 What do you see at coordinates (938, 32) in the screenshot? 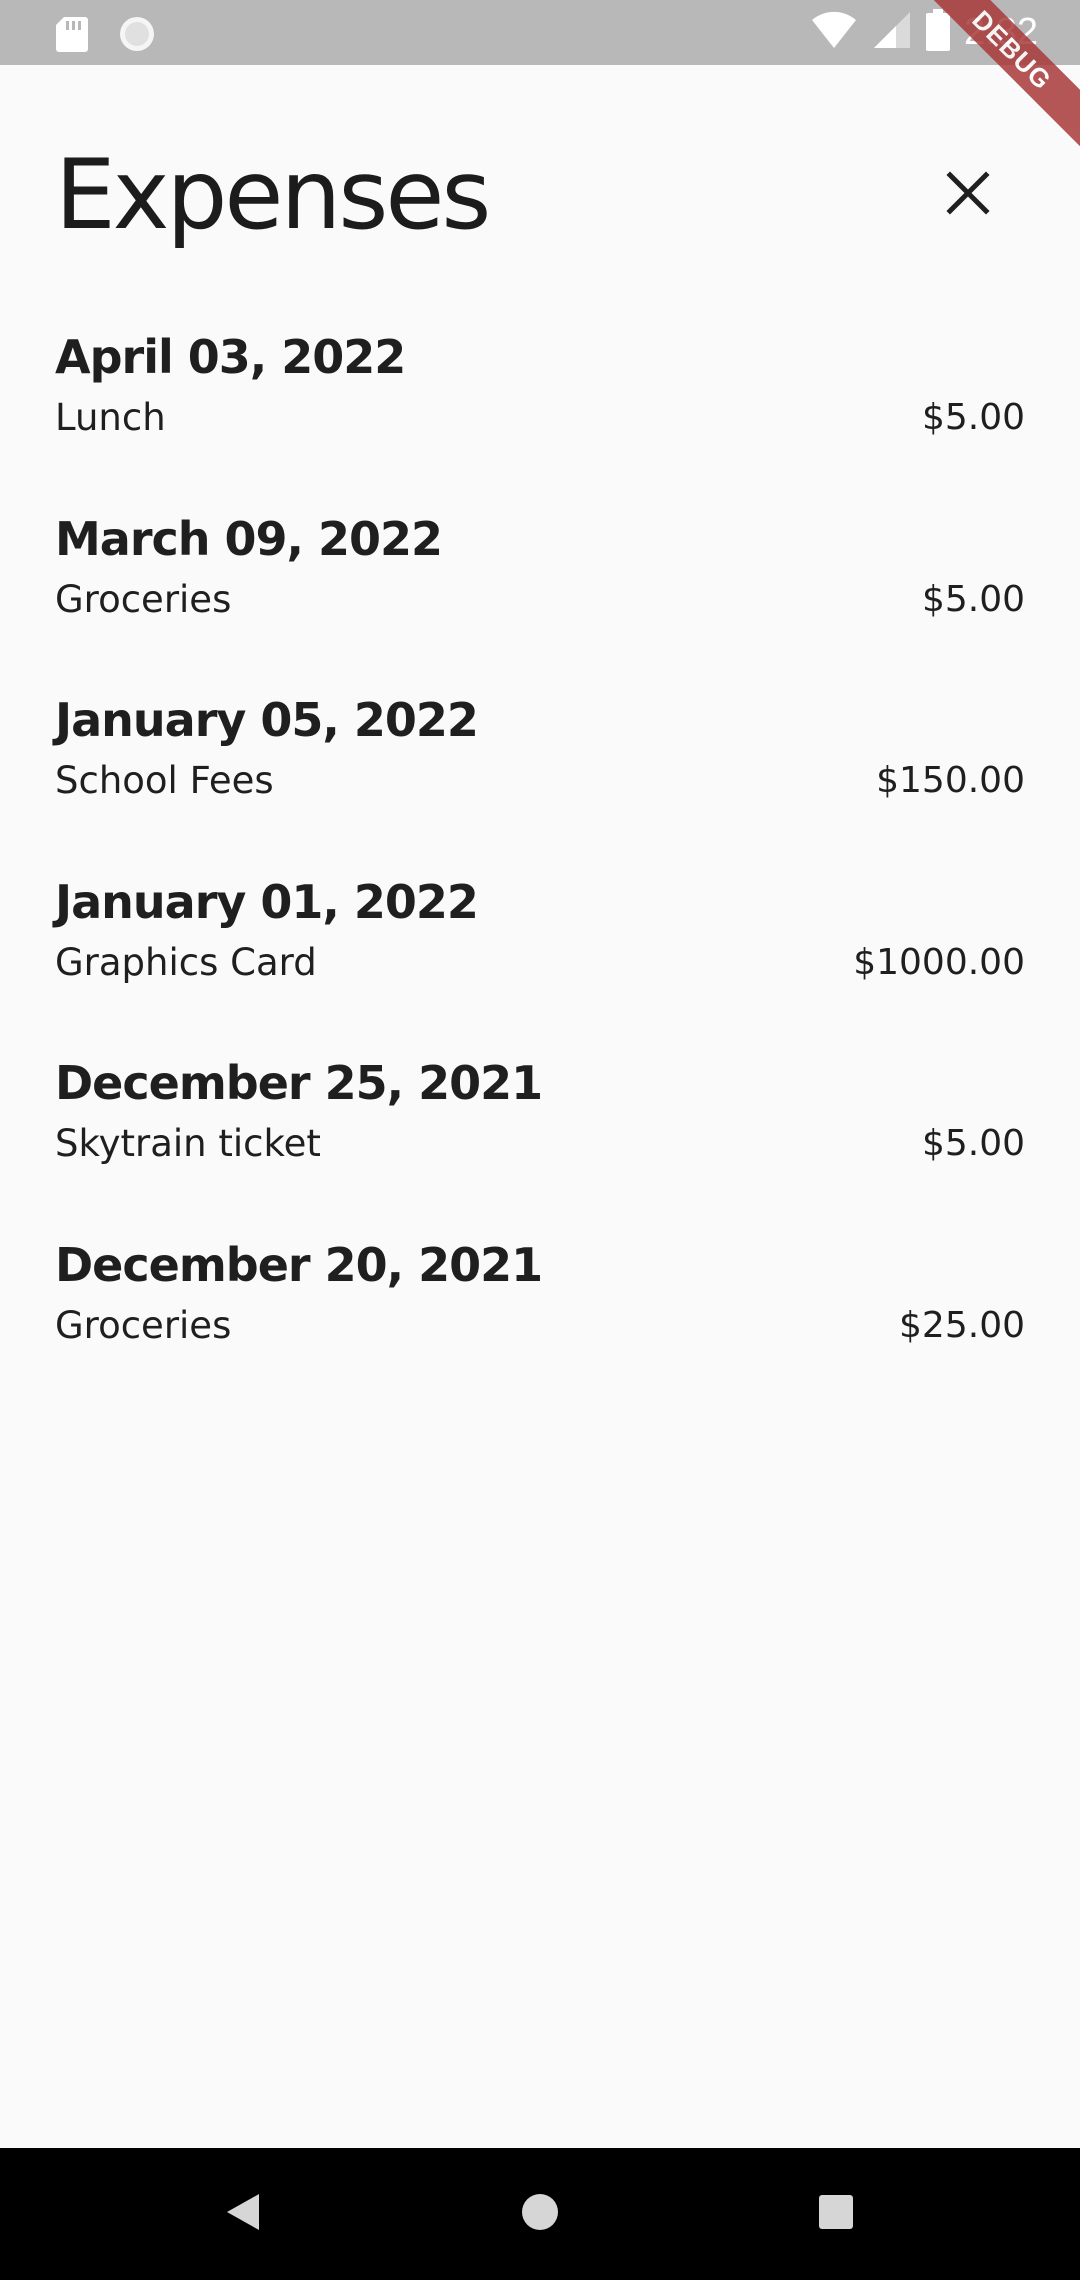
I see `battery-icon` at bounding box center [938, 32].